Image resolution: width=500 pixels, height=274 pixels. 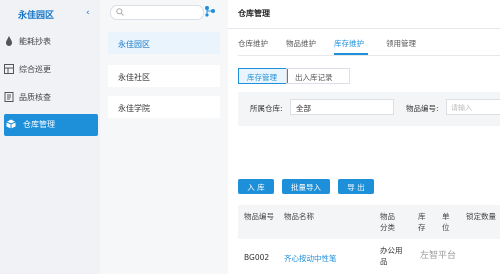 What do you see at coordinates (253, 43) in the screenshot?
I see `tab-warehouse-maint: 仓库维护` at bounding box center [253, 43].